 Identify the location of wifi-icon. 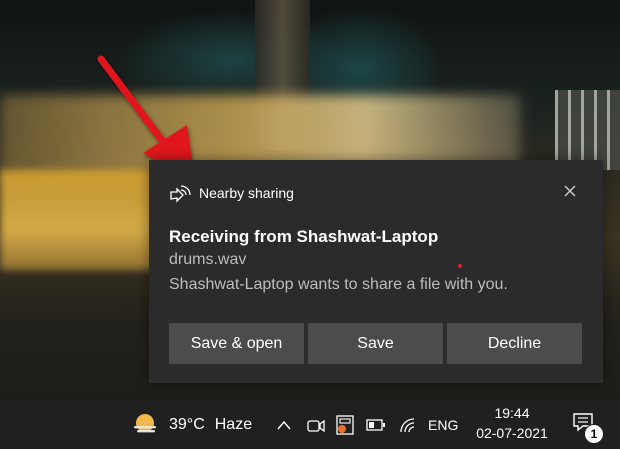
(407, 425).